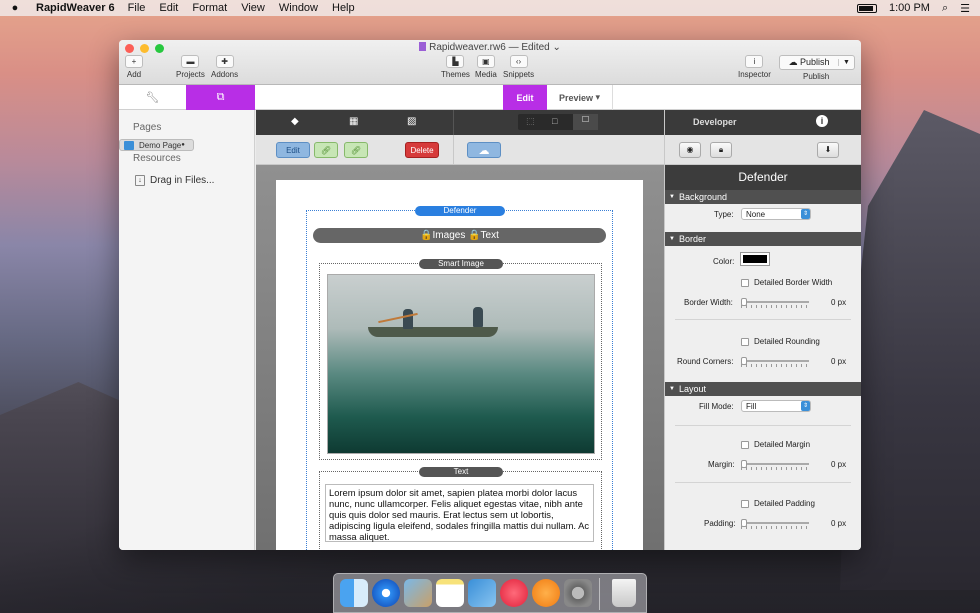 The width and height of the screenshot is (980, 613). Describe the element at coordinates (490, 97) in the screenshot. I see `mode-tab-row: 🔧︎ ⧉ Edit Preview ▾` at that location.